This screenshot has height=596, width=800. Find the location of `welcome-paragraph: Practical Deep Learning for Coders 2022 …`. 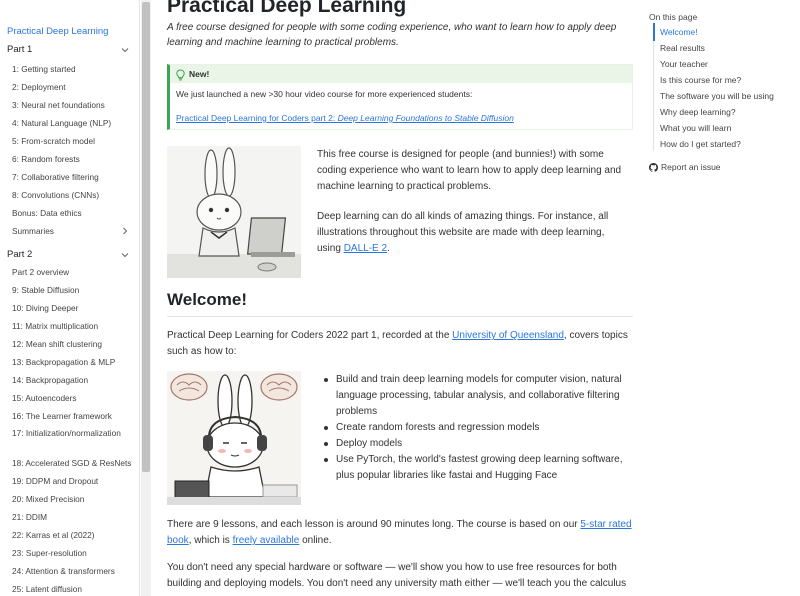

welcome-paragraph: Practical Deep Learning for Coders 2022 … is located at coordinates (400, 344).